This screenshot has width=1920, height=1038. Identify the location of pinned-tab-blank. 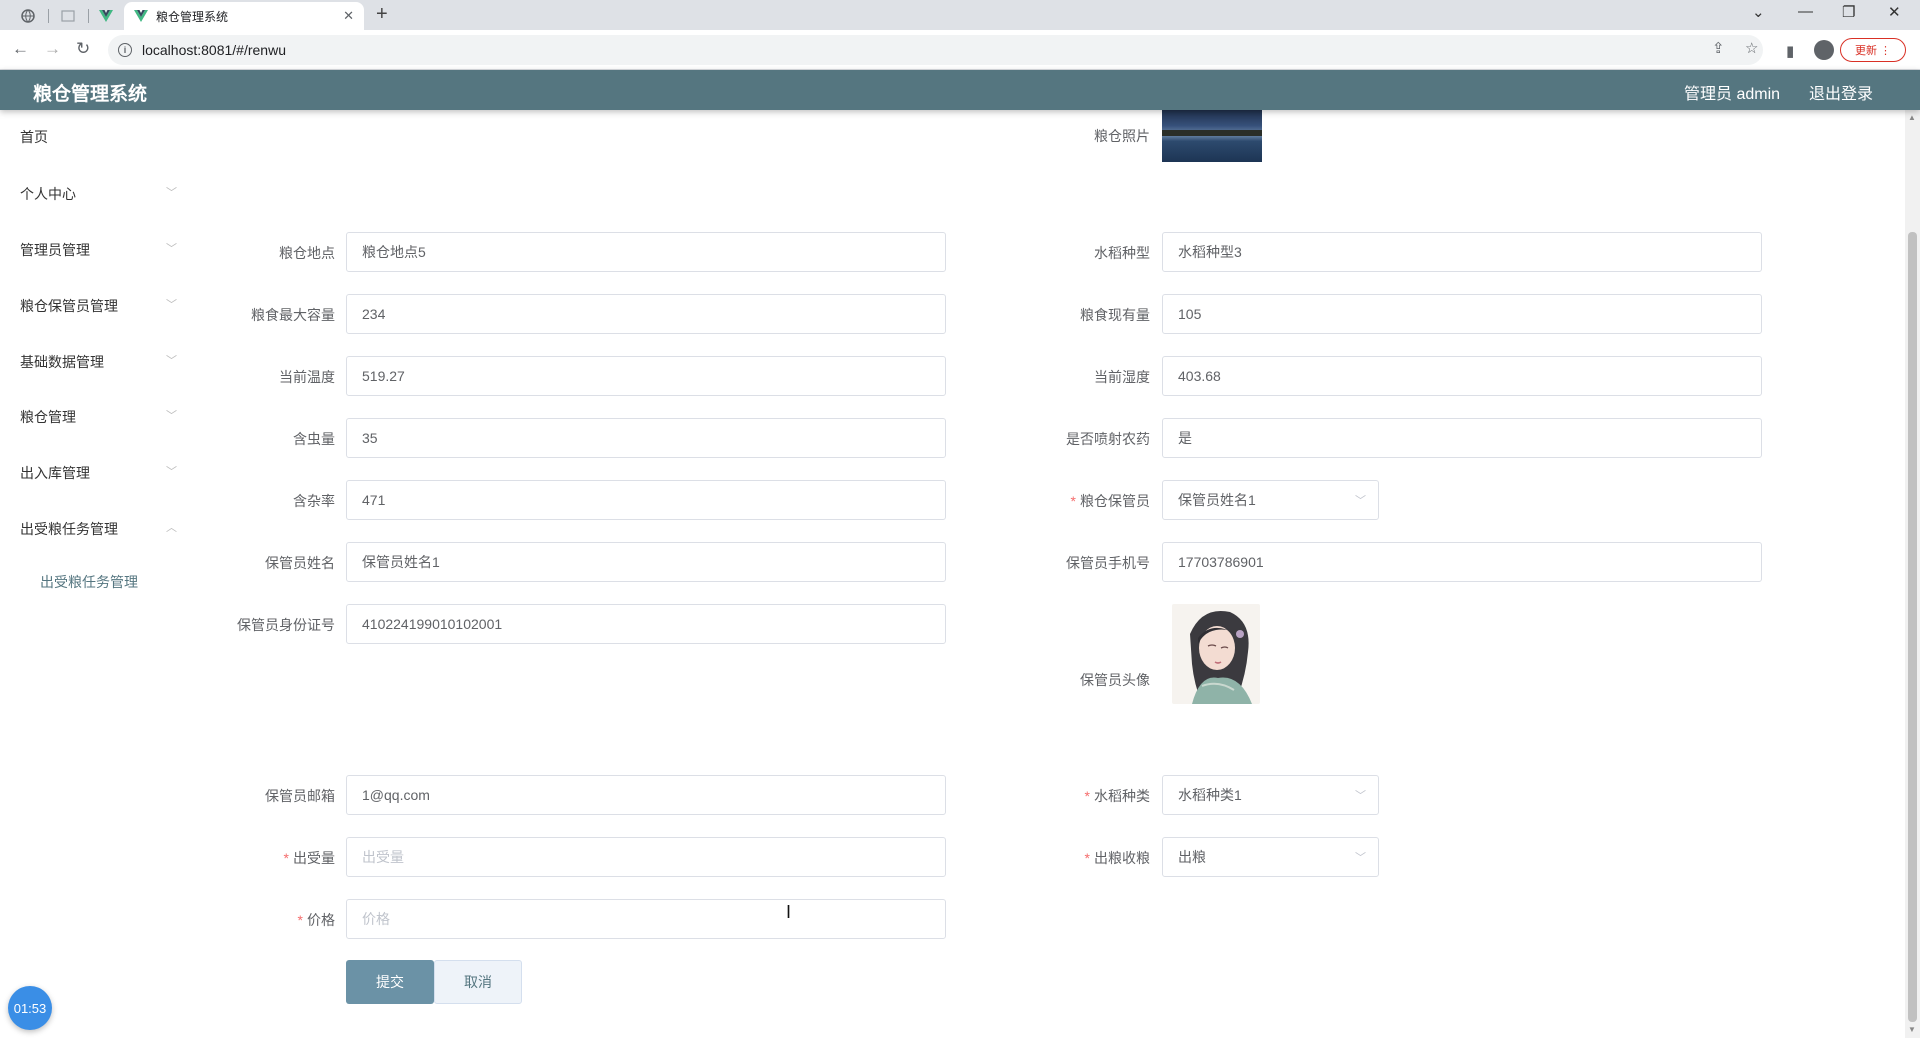
(68, 16).